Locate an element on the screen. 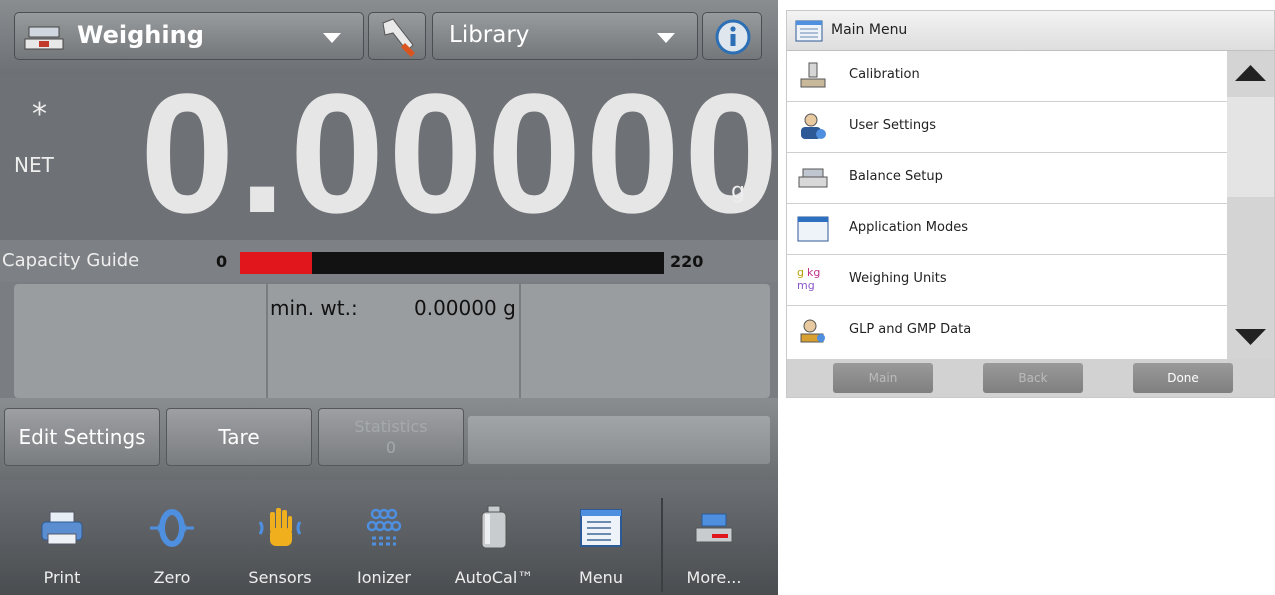 The width and height of the screenshot is (1275, 595). min-weight-label: min. wt.: is located at coordinates (314, 308).